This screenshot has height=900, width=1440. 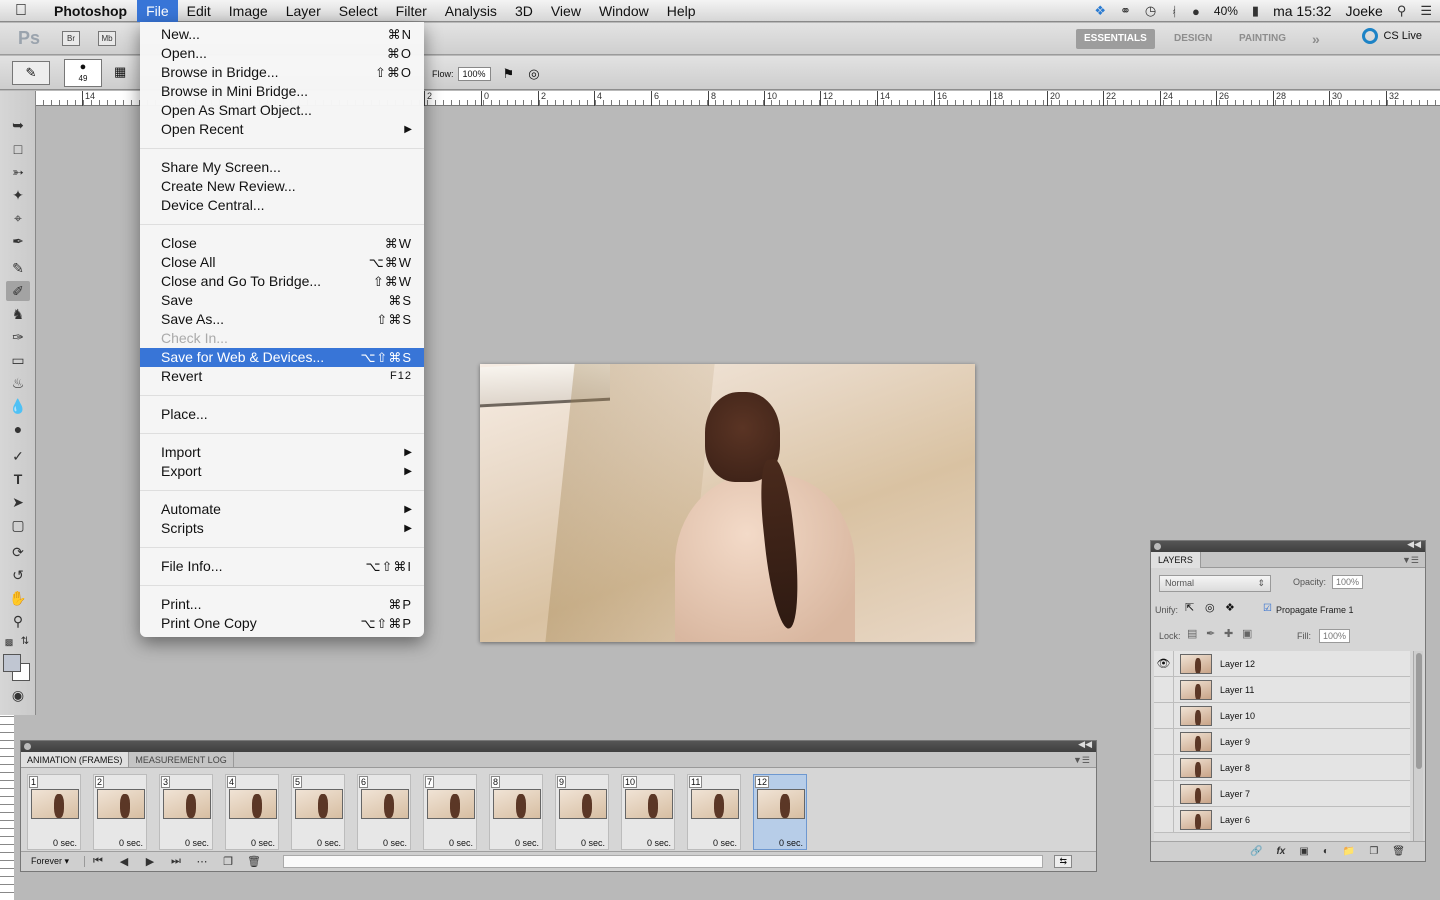 What do you see at coordinates (83, 73) in the screenshot?
I see `brush-preset-picker: ● 49` at bounding box center [83, 73].